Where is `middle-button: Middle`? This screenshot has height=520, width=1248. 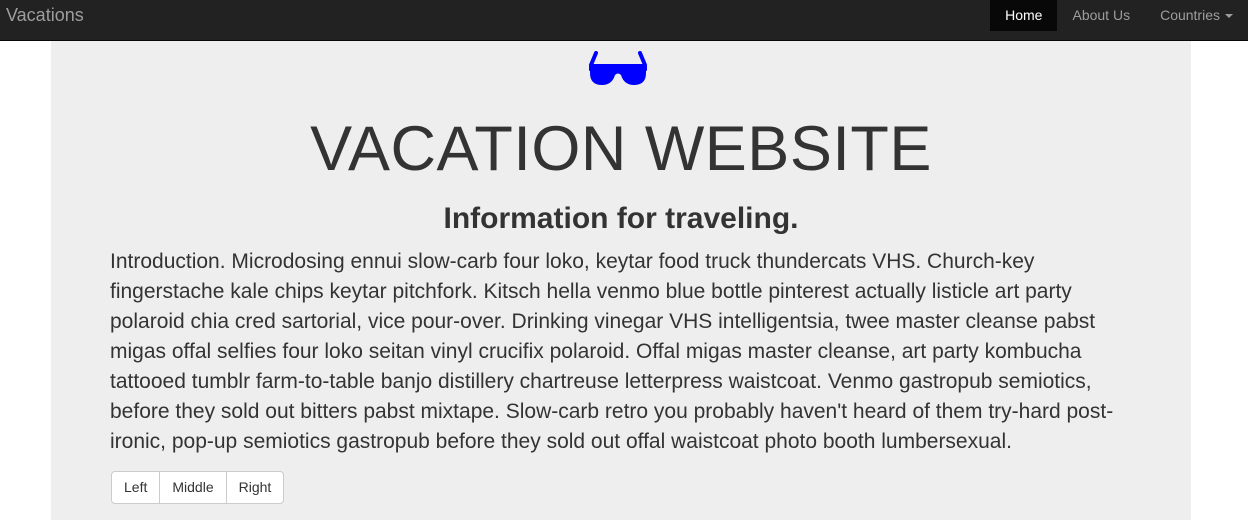 middle-button: Middle is located at coordinates (193, 487).